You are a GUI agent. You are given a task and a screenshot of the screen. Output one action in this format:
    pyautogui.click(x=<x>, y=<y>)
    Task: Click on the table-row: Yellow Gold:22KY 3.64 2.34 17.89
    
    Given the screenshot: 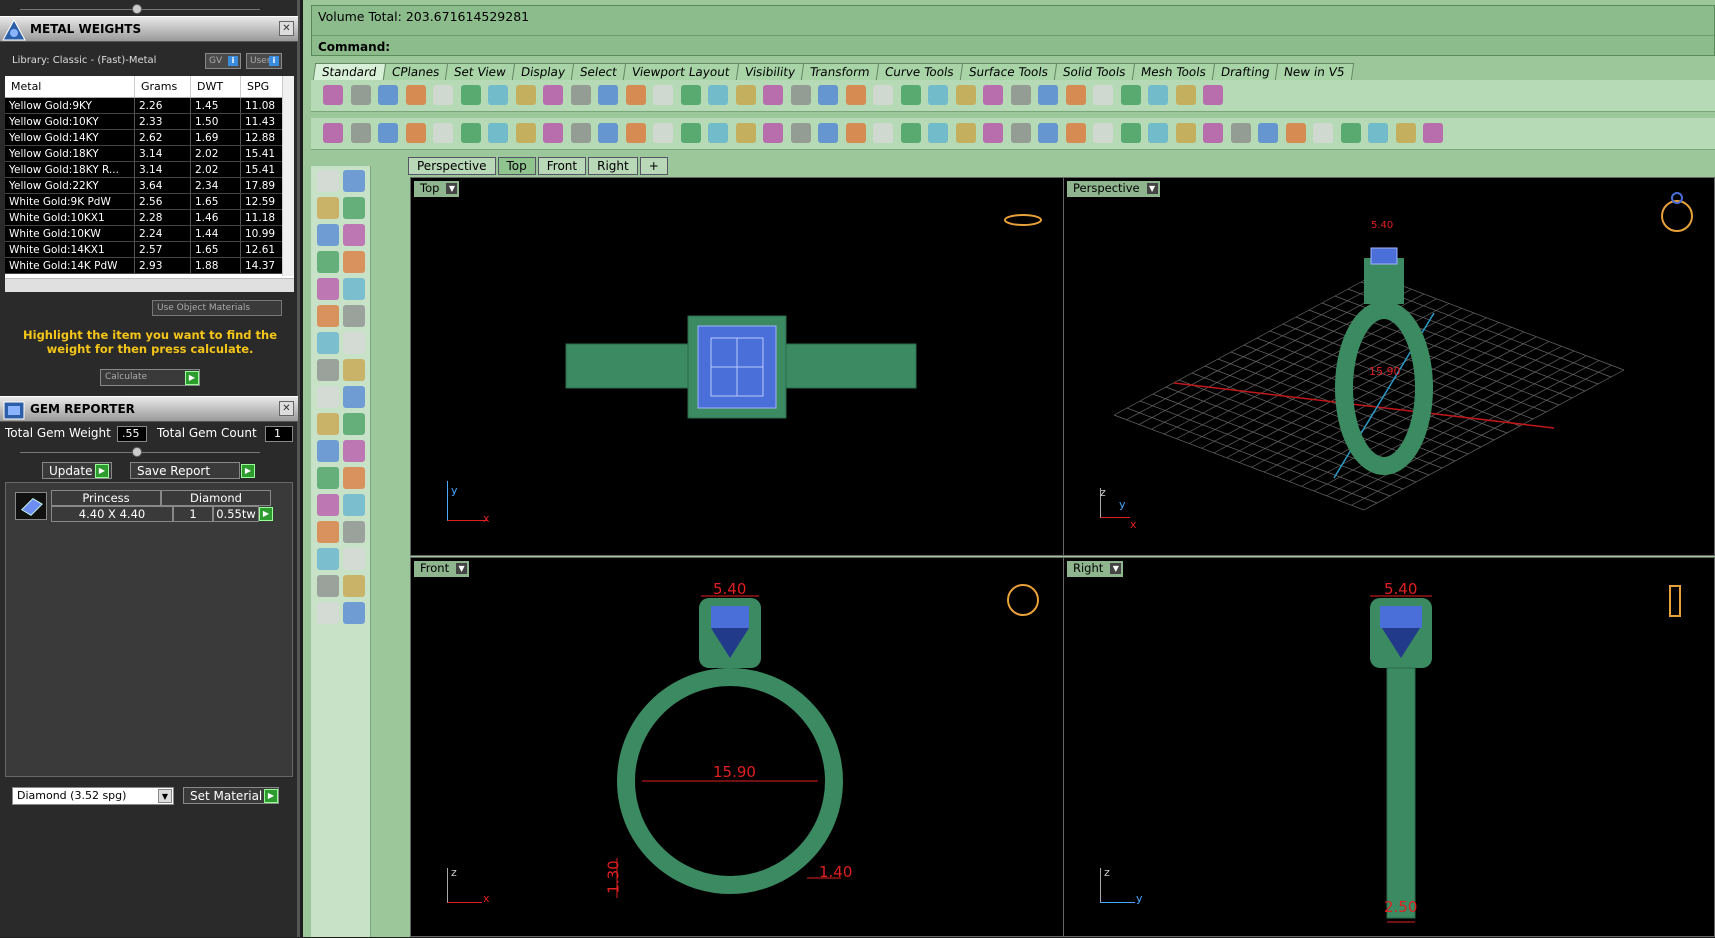 What is the action you would take?
    pyautogui.click(x=149, y=186)
    